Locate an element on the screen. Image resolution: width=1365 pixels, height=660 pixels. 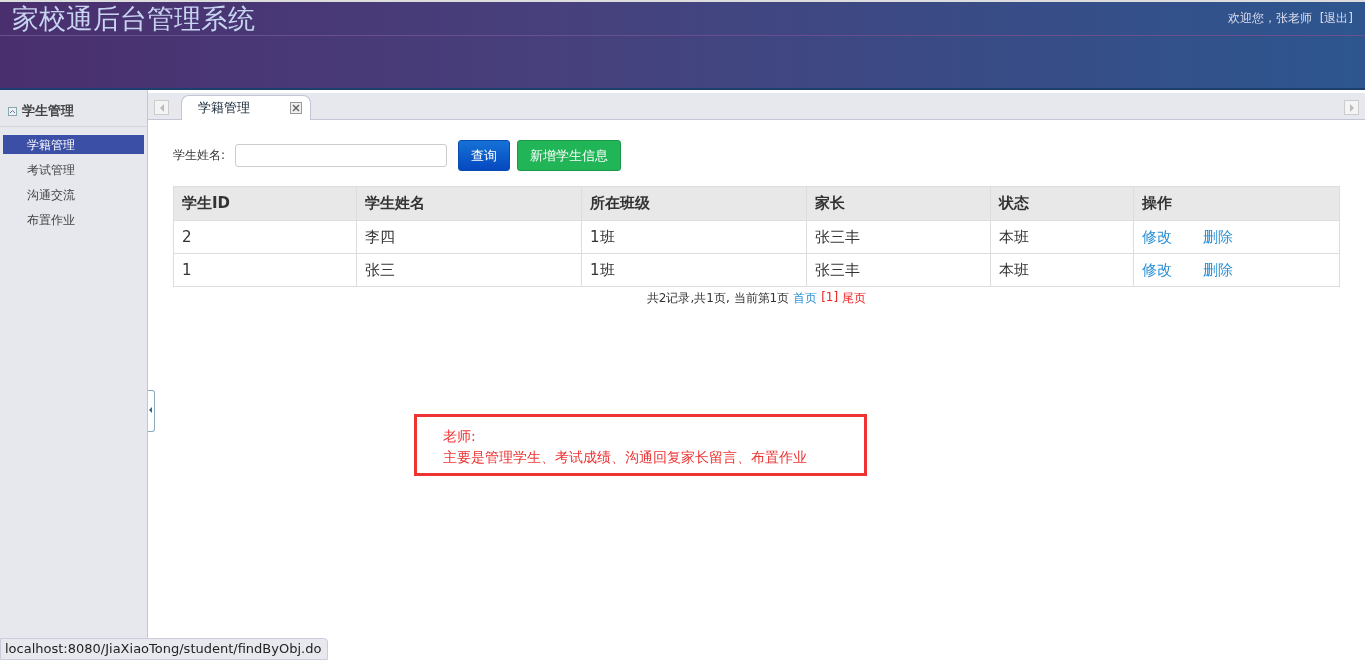
status-bar-url: localhost:8080/JiaXiaoTong/student/findByObj.do is located at coordinates (164, 649).